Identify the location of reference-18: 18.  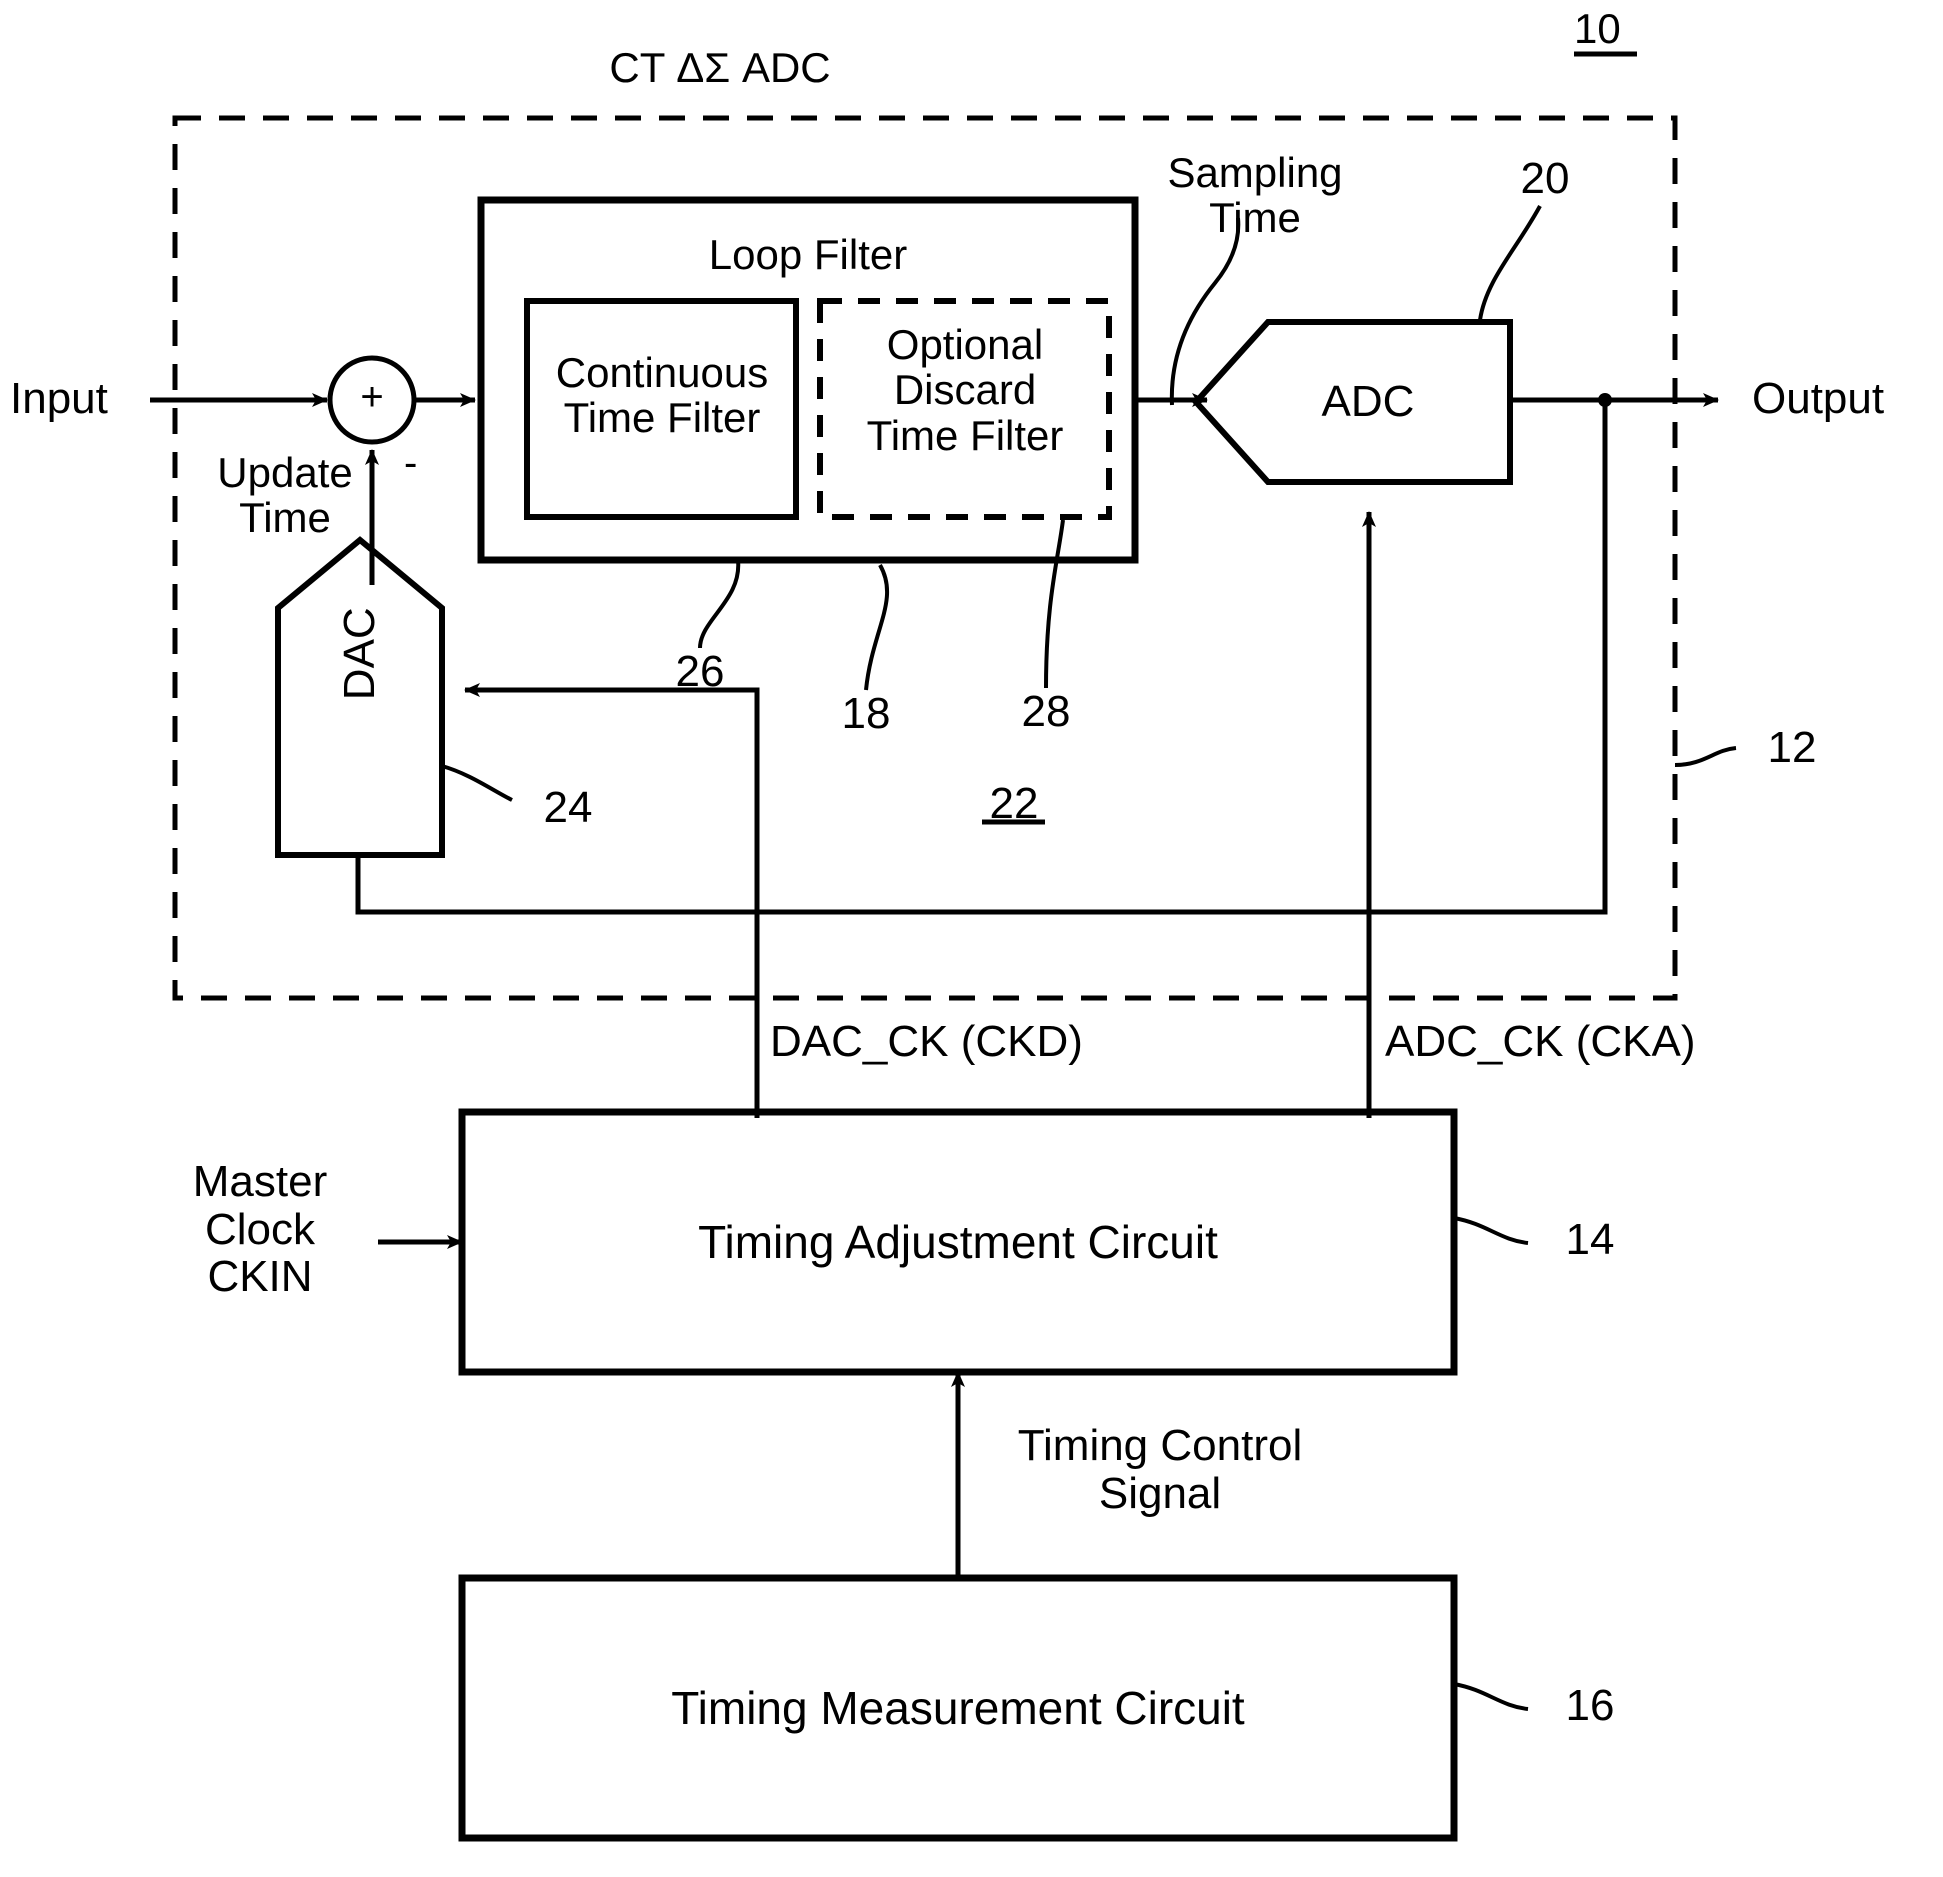
(866, 713).